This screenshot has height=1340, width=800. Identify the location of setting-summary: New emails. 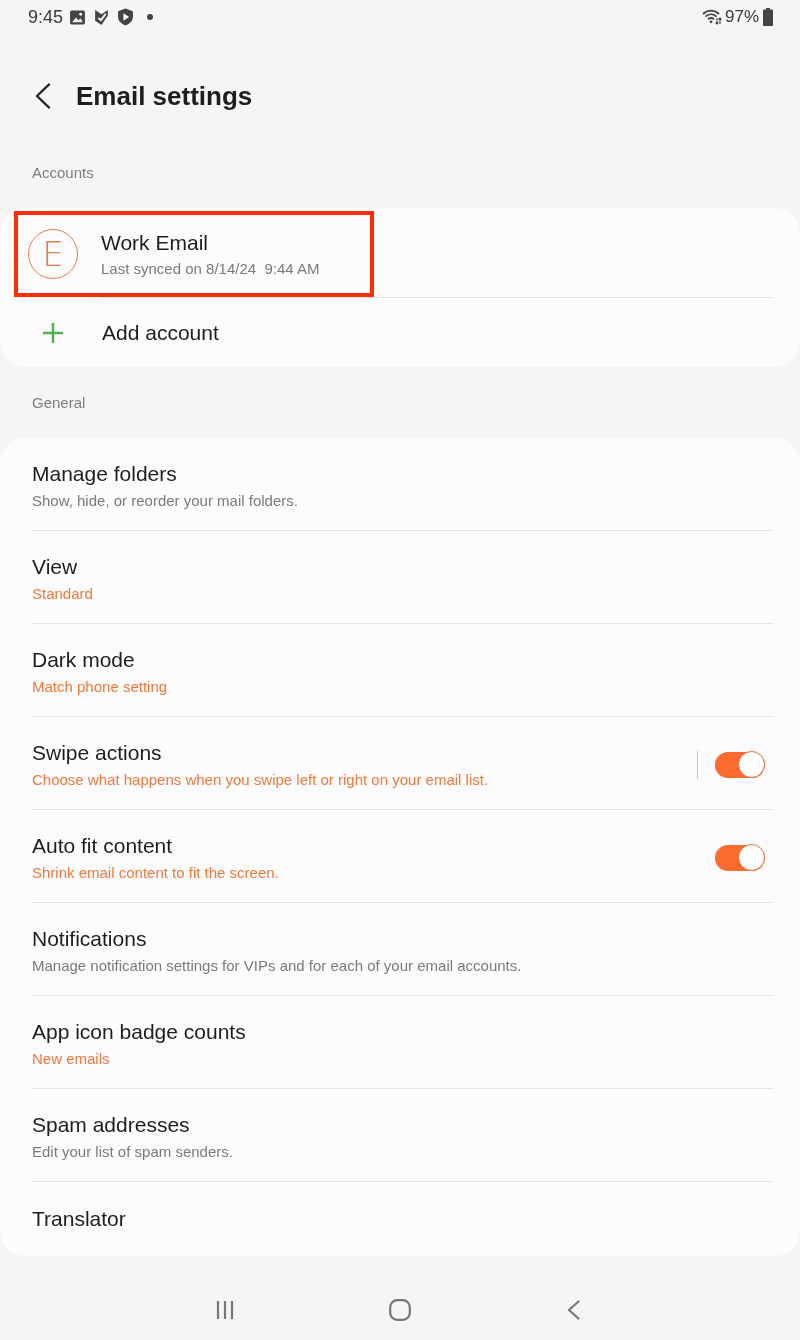
(71, 1059).